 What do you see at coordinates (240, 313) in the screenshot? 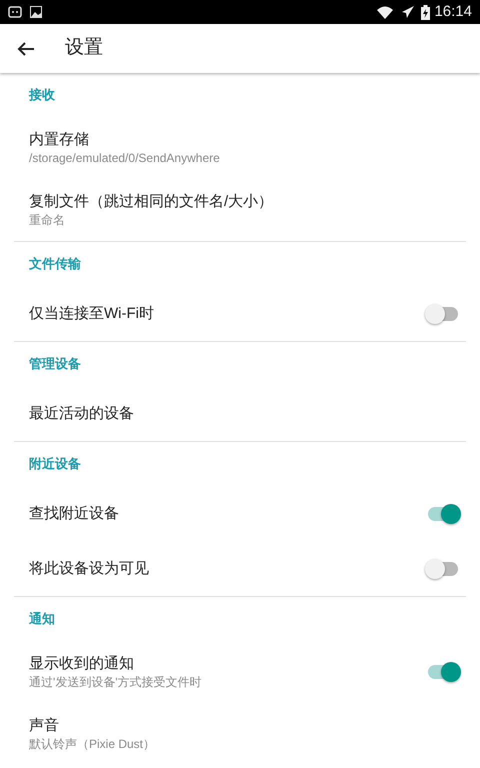
I see `settings-item: 仅当连接至Wi-Fi时` at bounding box center [240, 313].